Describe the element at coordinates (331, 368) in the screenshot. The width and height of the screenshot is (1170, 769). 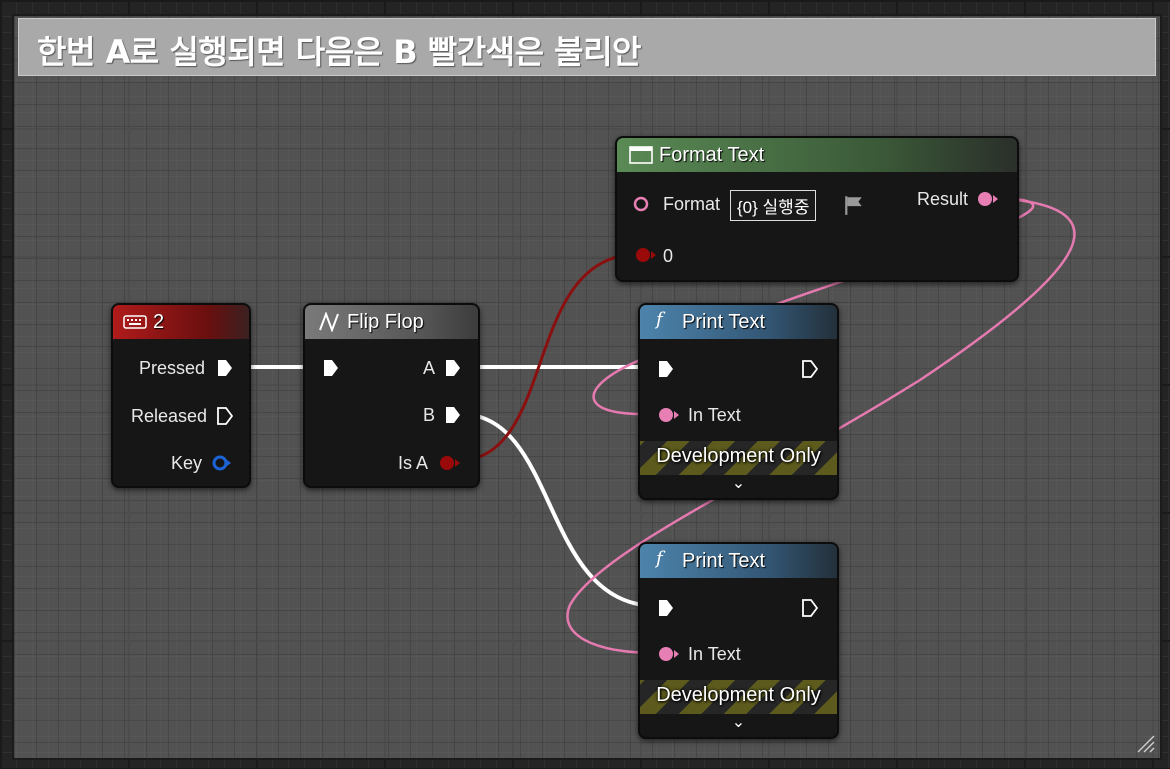
I see `flip-flop-exec-in-pin-icon` at that location.